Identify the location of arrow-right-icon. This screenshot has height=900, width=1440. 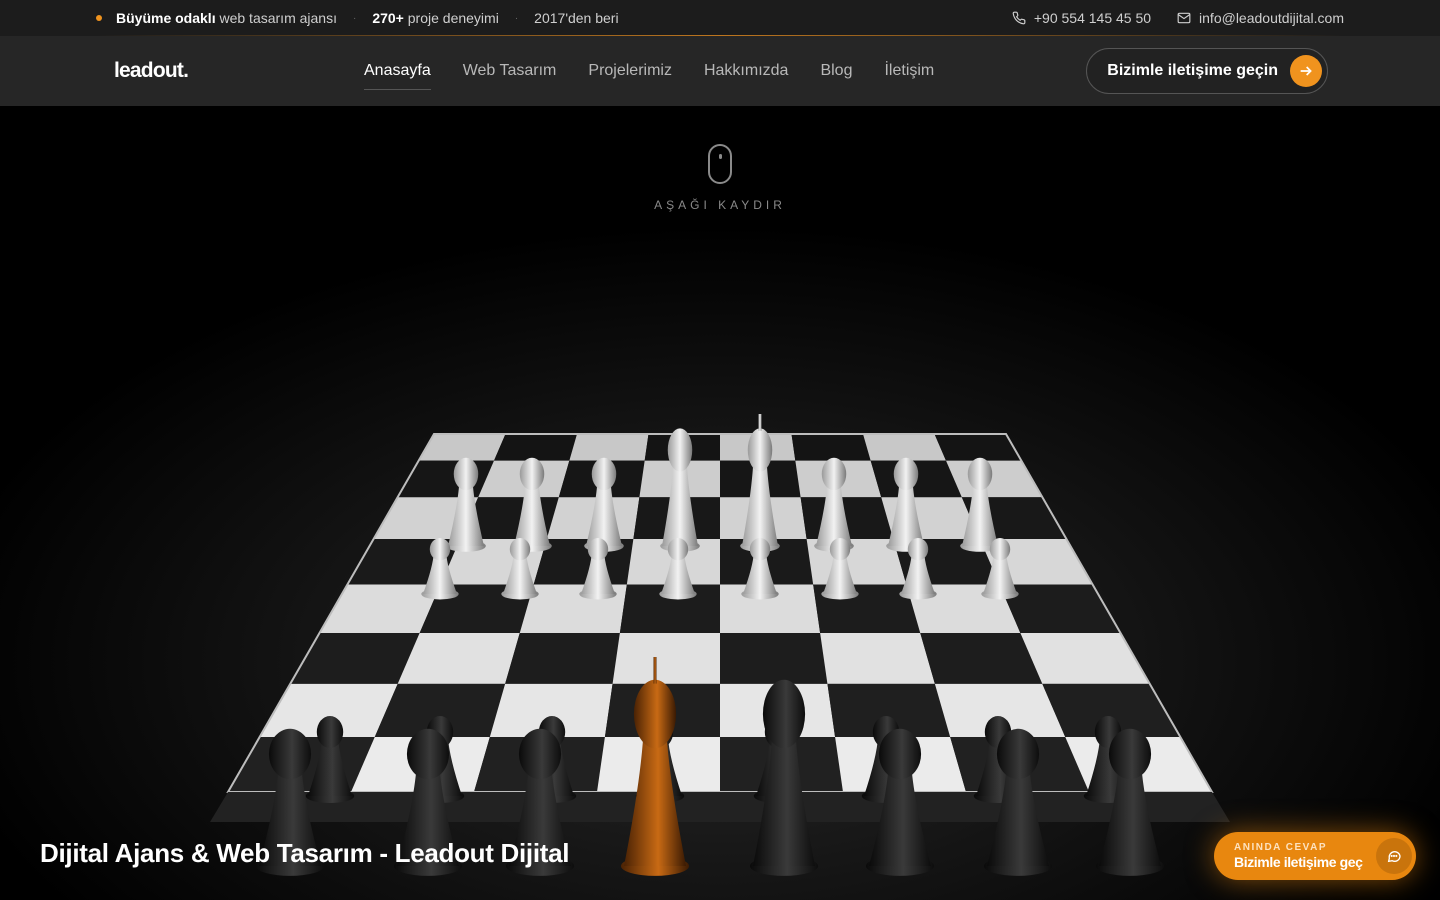
(1306, 71).